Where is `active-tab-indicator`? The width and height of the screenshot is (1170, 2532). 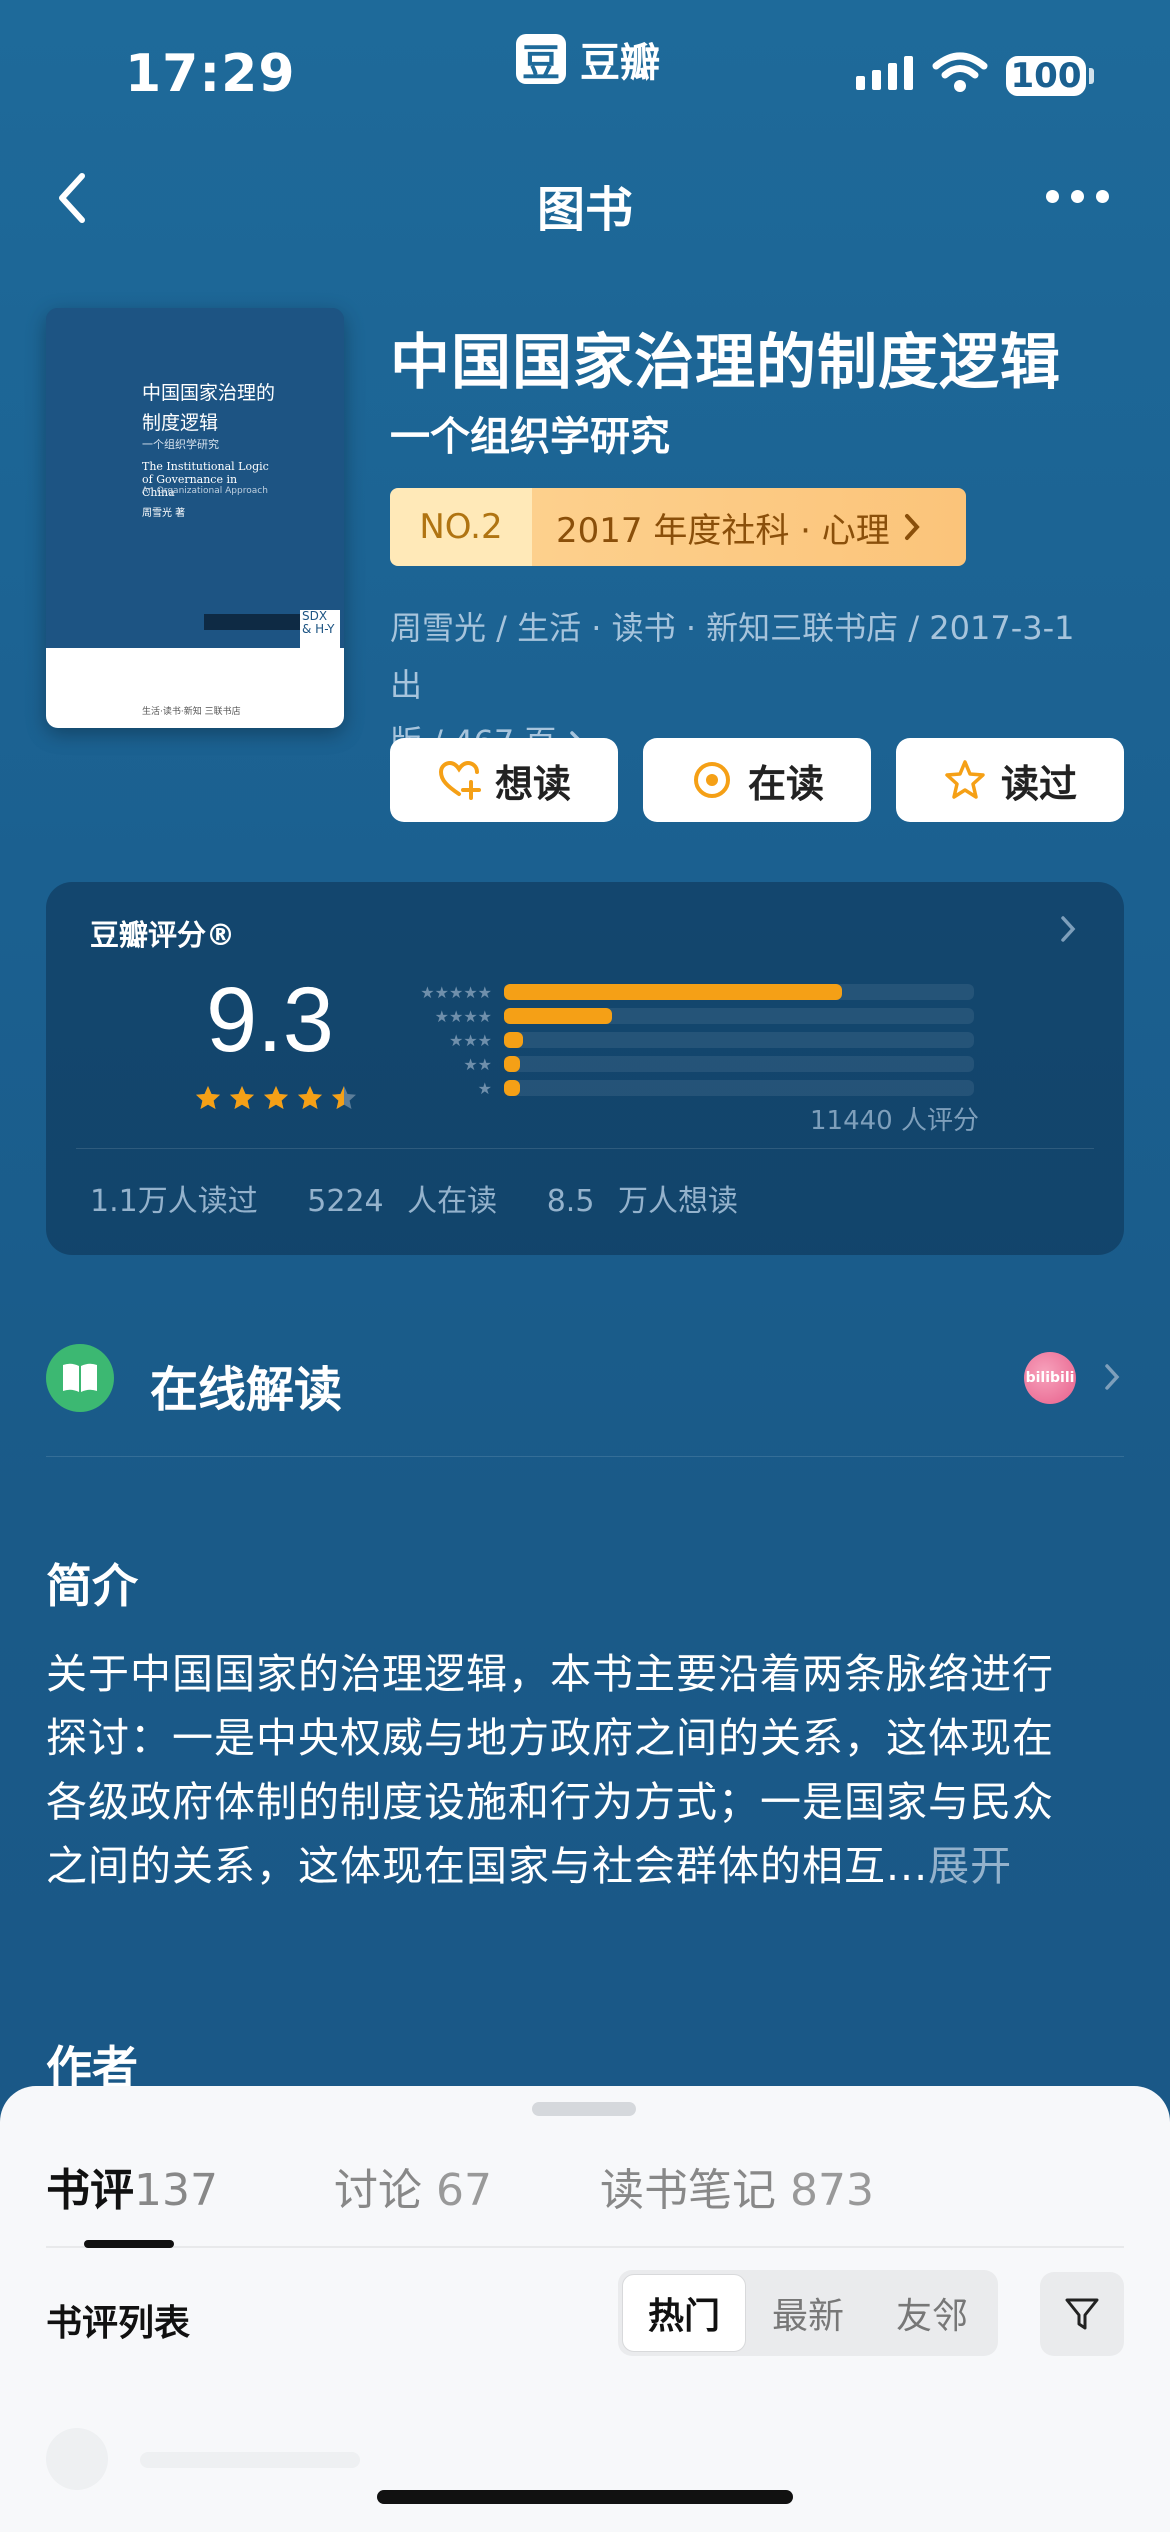
active-tab-indicator is located at coordinates (129, 2244).